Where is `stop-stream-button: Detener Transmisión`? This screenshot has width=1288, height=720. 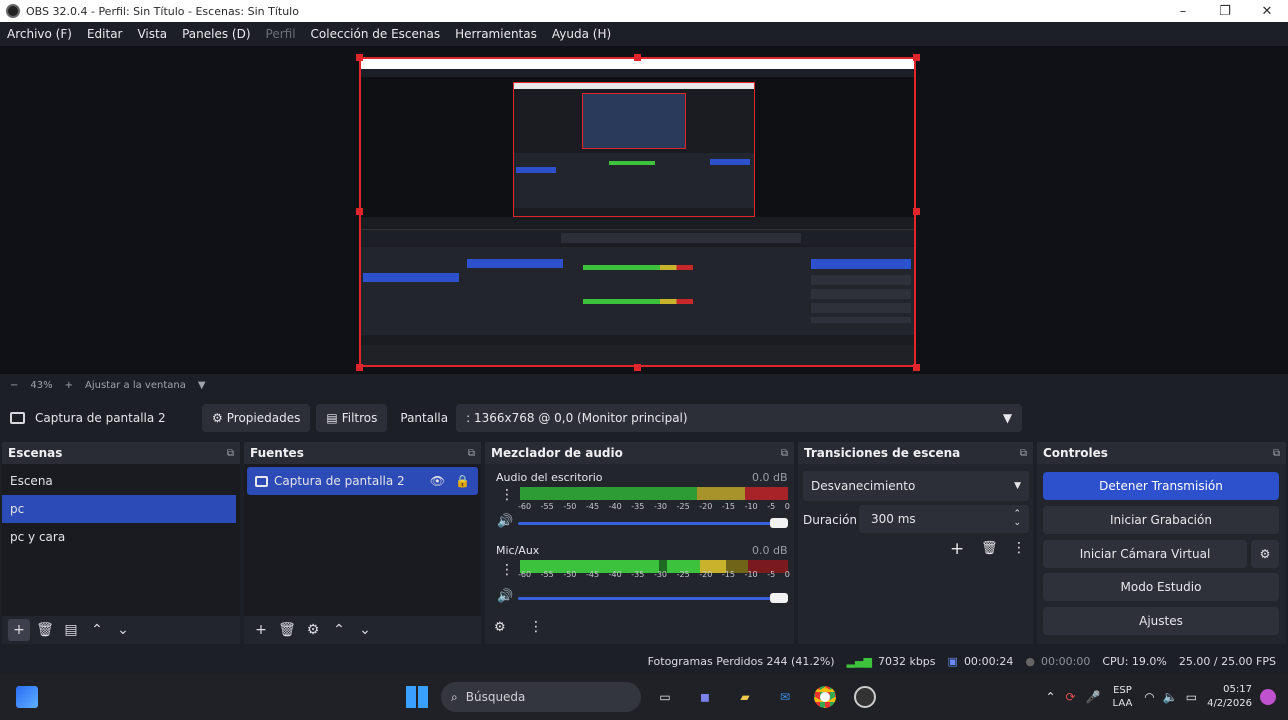 stop-stream-button: Detener Transmisión is located at coordinates (1161, 486).